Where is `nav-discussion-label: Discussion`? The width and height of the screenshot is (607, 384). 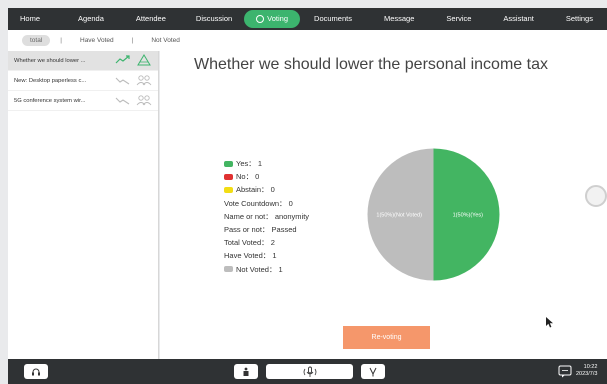 nav-discussion-label: Discussion is located at coordinates (214, 18).